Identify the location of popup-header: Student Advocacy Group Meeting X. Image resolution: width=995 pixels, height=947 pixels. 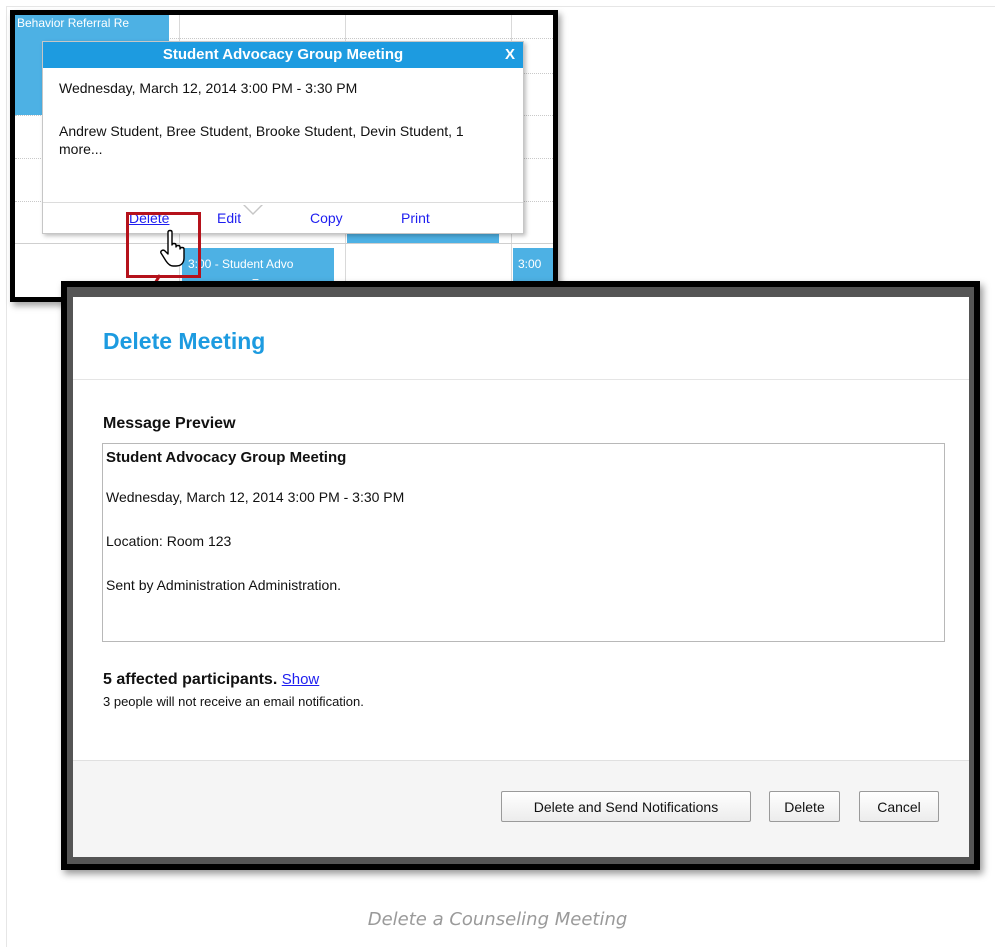
(283, 55).